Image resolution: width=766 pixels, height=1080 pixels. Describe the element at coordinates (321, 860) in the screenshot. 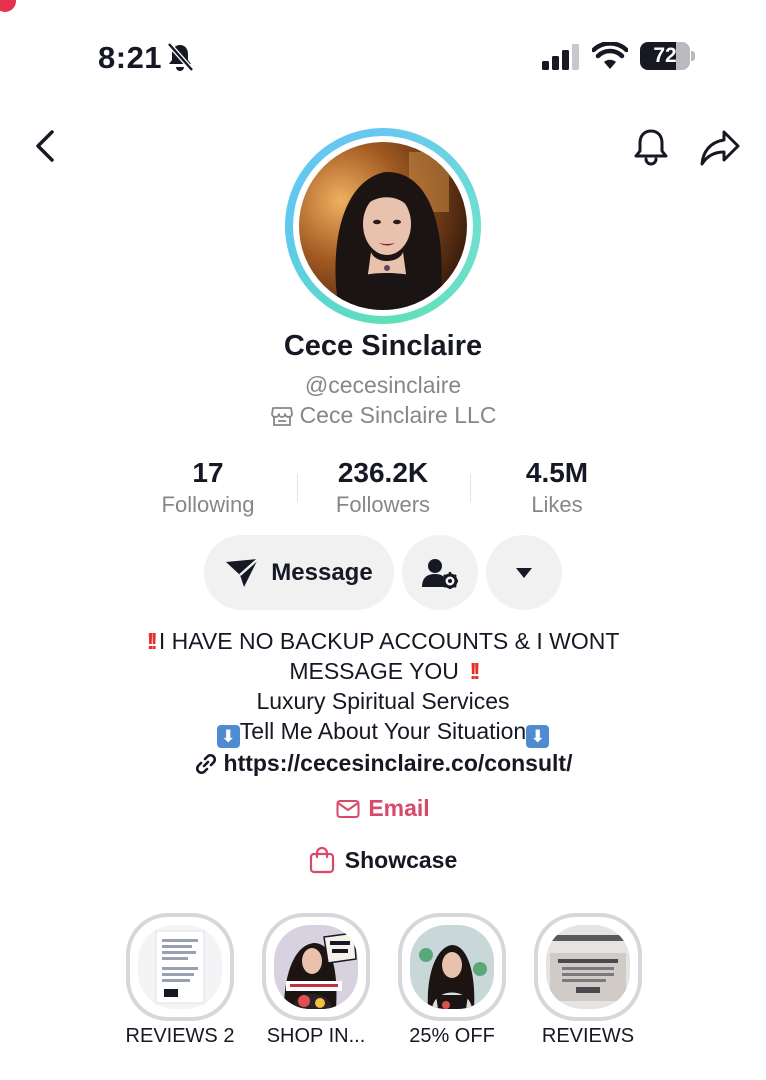

I see `shopping-bag-icon` at that location.